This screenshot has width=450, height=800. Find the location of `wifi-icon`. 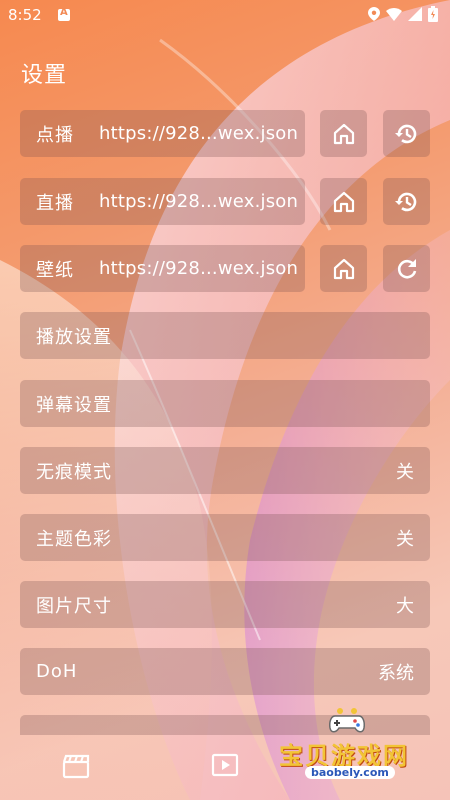

wifi-icon is located at coordinates (394, 14).